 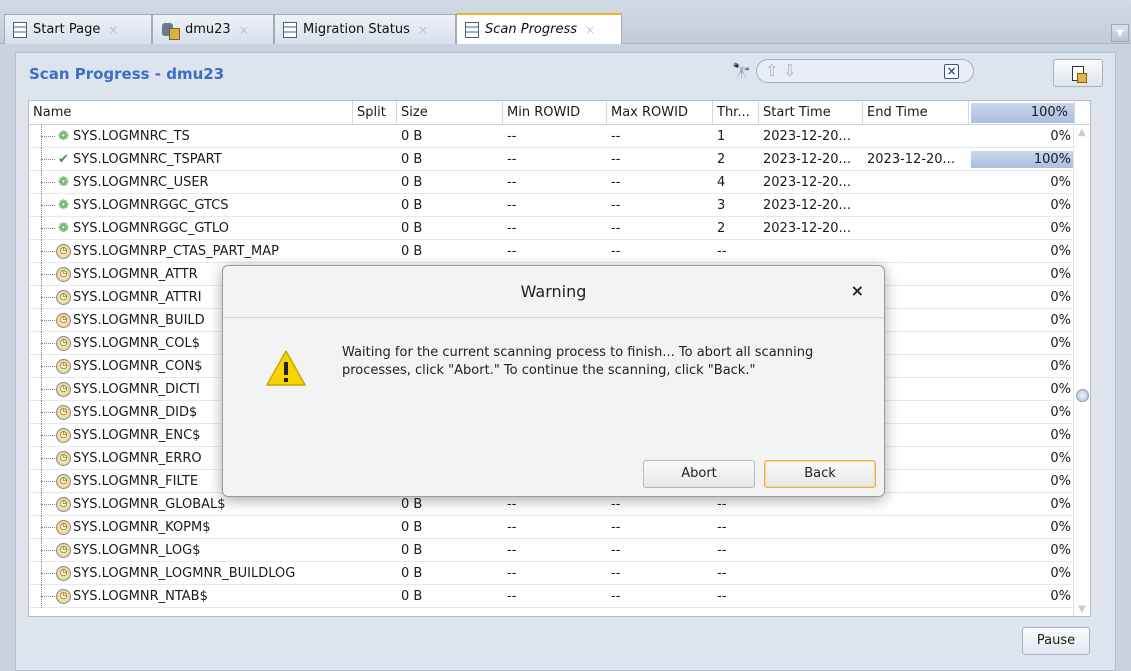 What do you see at coordinates (137, 550) in the screenshot?
I see `table-name-text: SYS.LOGMNR_LOG$` at bounding box center [137, 550].